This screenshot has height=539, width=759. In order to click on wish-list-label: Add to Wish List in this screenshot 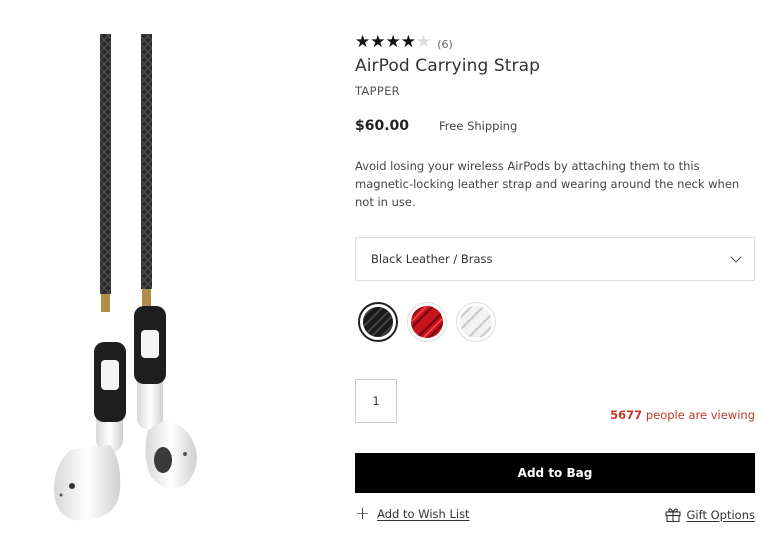, I will do `click(423, 514)`.